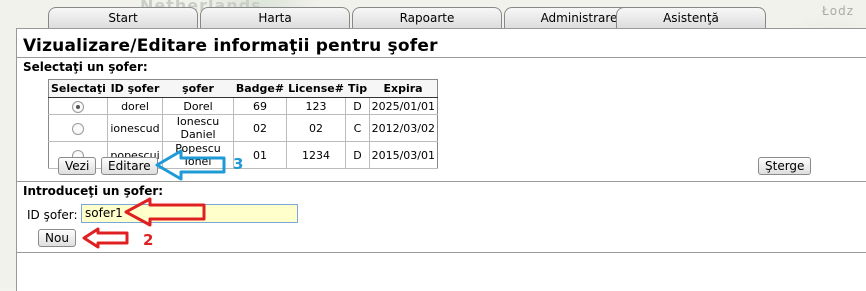  Describe the element at coordinates (148, 240) in the screenshot. I see `annotation-number-2: 2` at that location.